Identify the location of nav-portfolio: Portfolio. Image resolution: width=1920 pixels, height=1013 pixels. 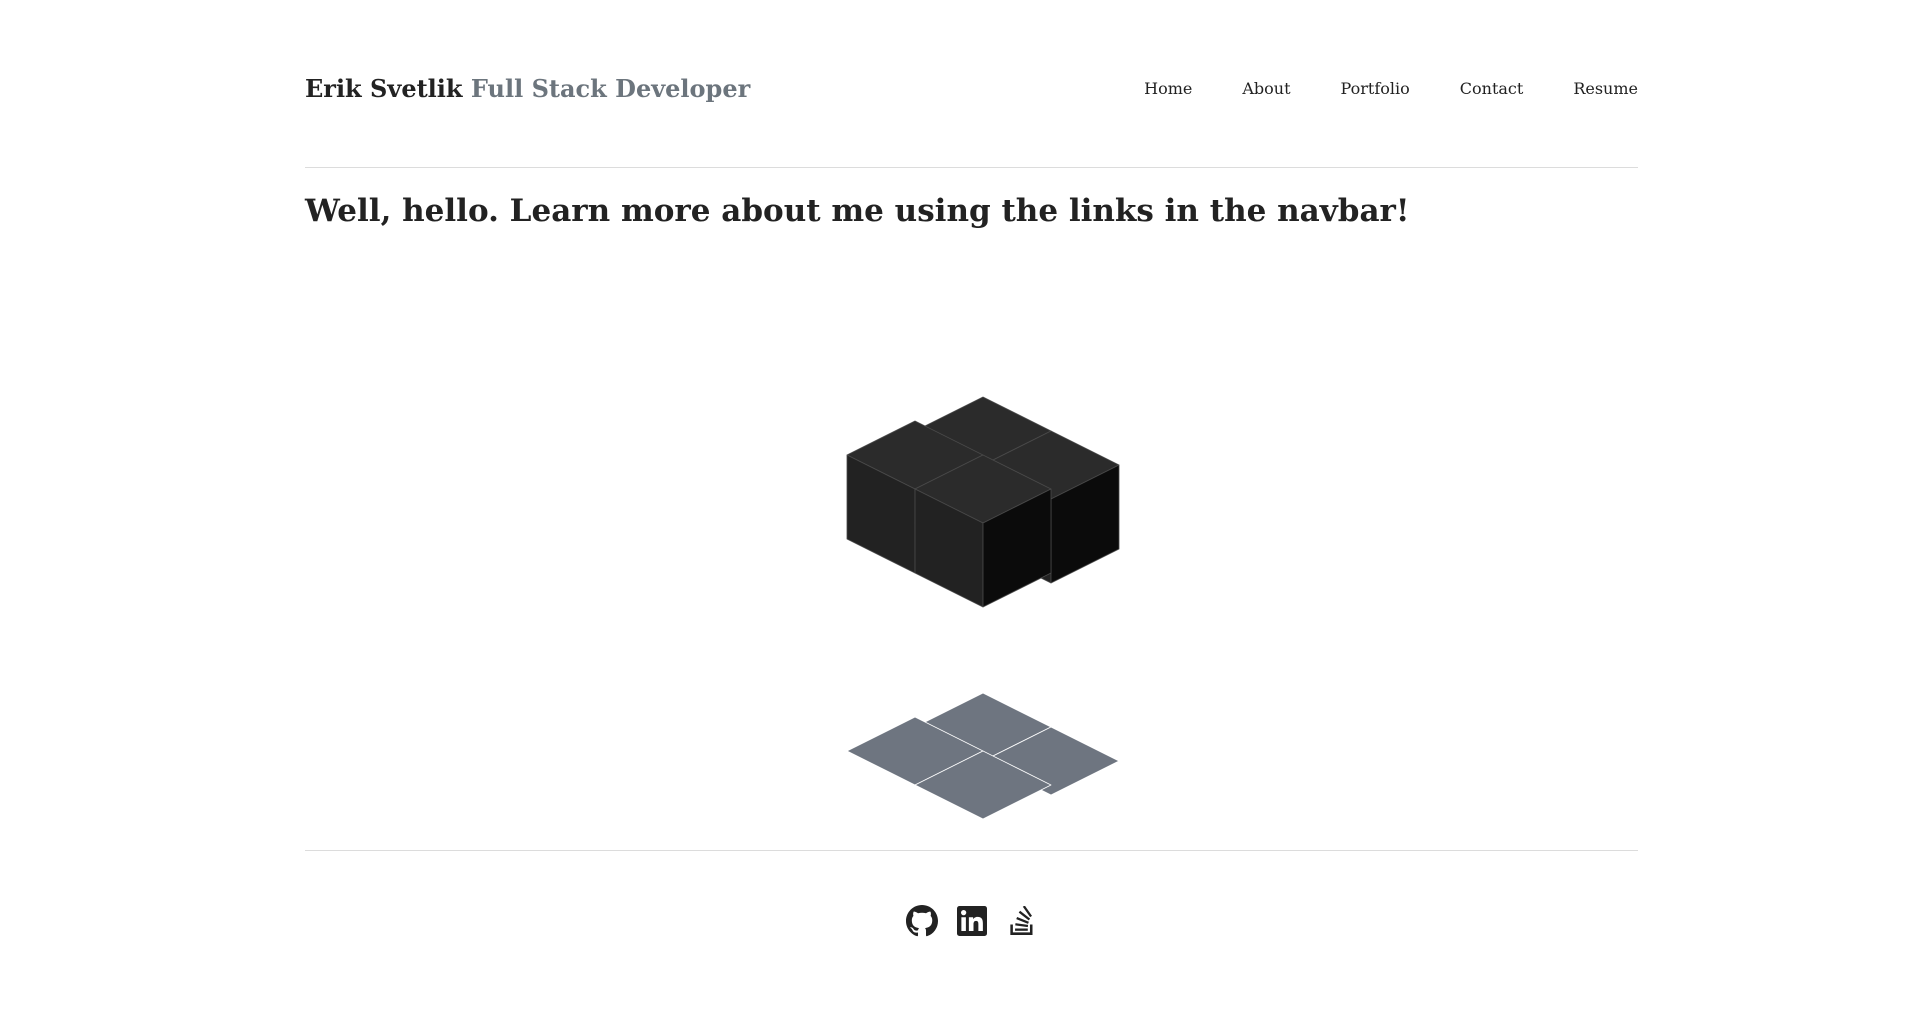
(1375, 88).